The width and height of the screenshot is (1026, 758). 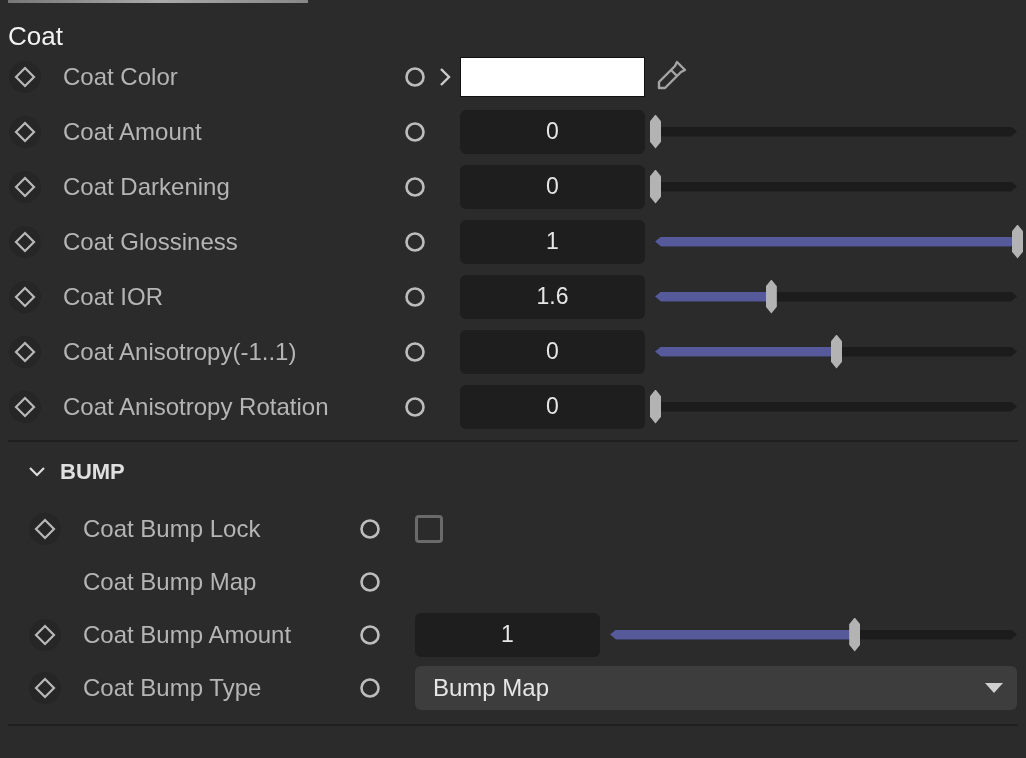 What do you see at coordinates (187, 634) in the screenshot?
I see `property-label: Coat Bump Amount` at bounding box center [187, 634].